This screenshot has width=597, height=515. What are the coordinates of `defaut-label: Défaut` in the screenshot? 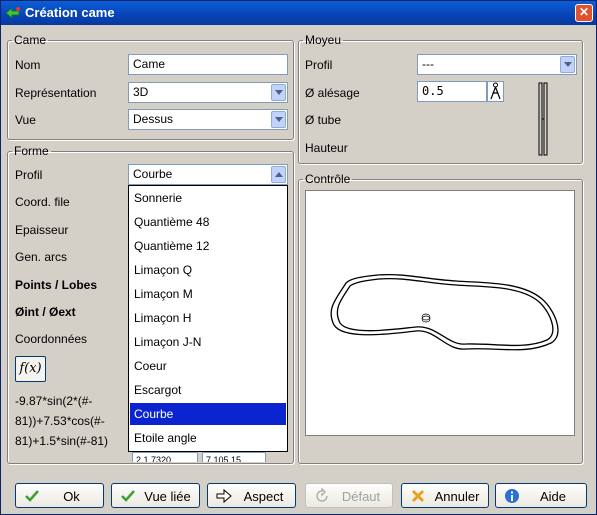 It's located at (361, 496).